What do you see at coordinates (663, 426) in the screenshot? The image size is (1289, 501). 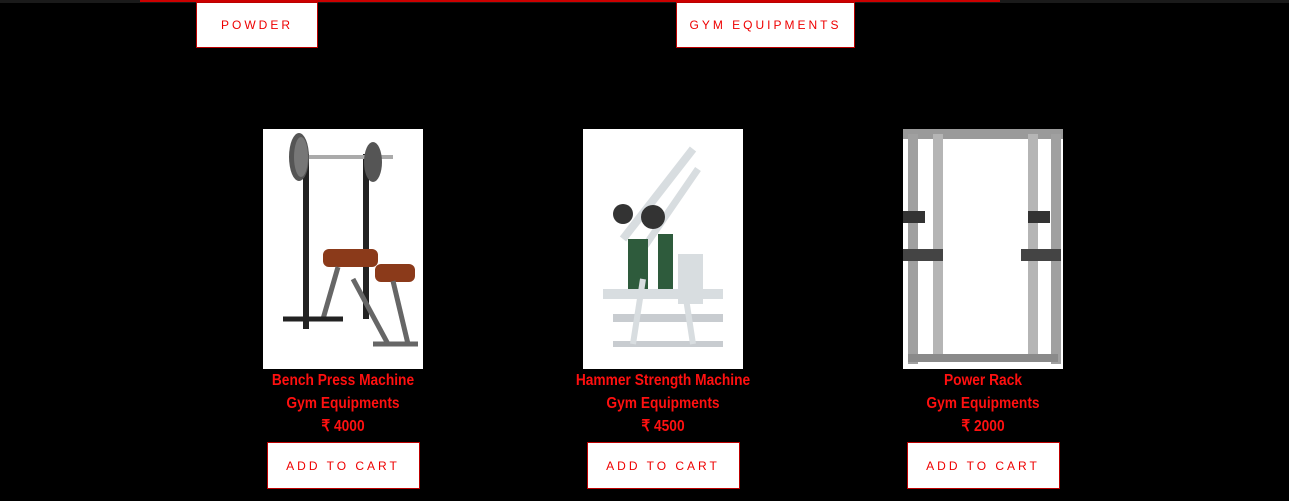 I see `product-price: ₹ 4500` at bounding box center [663, 426].